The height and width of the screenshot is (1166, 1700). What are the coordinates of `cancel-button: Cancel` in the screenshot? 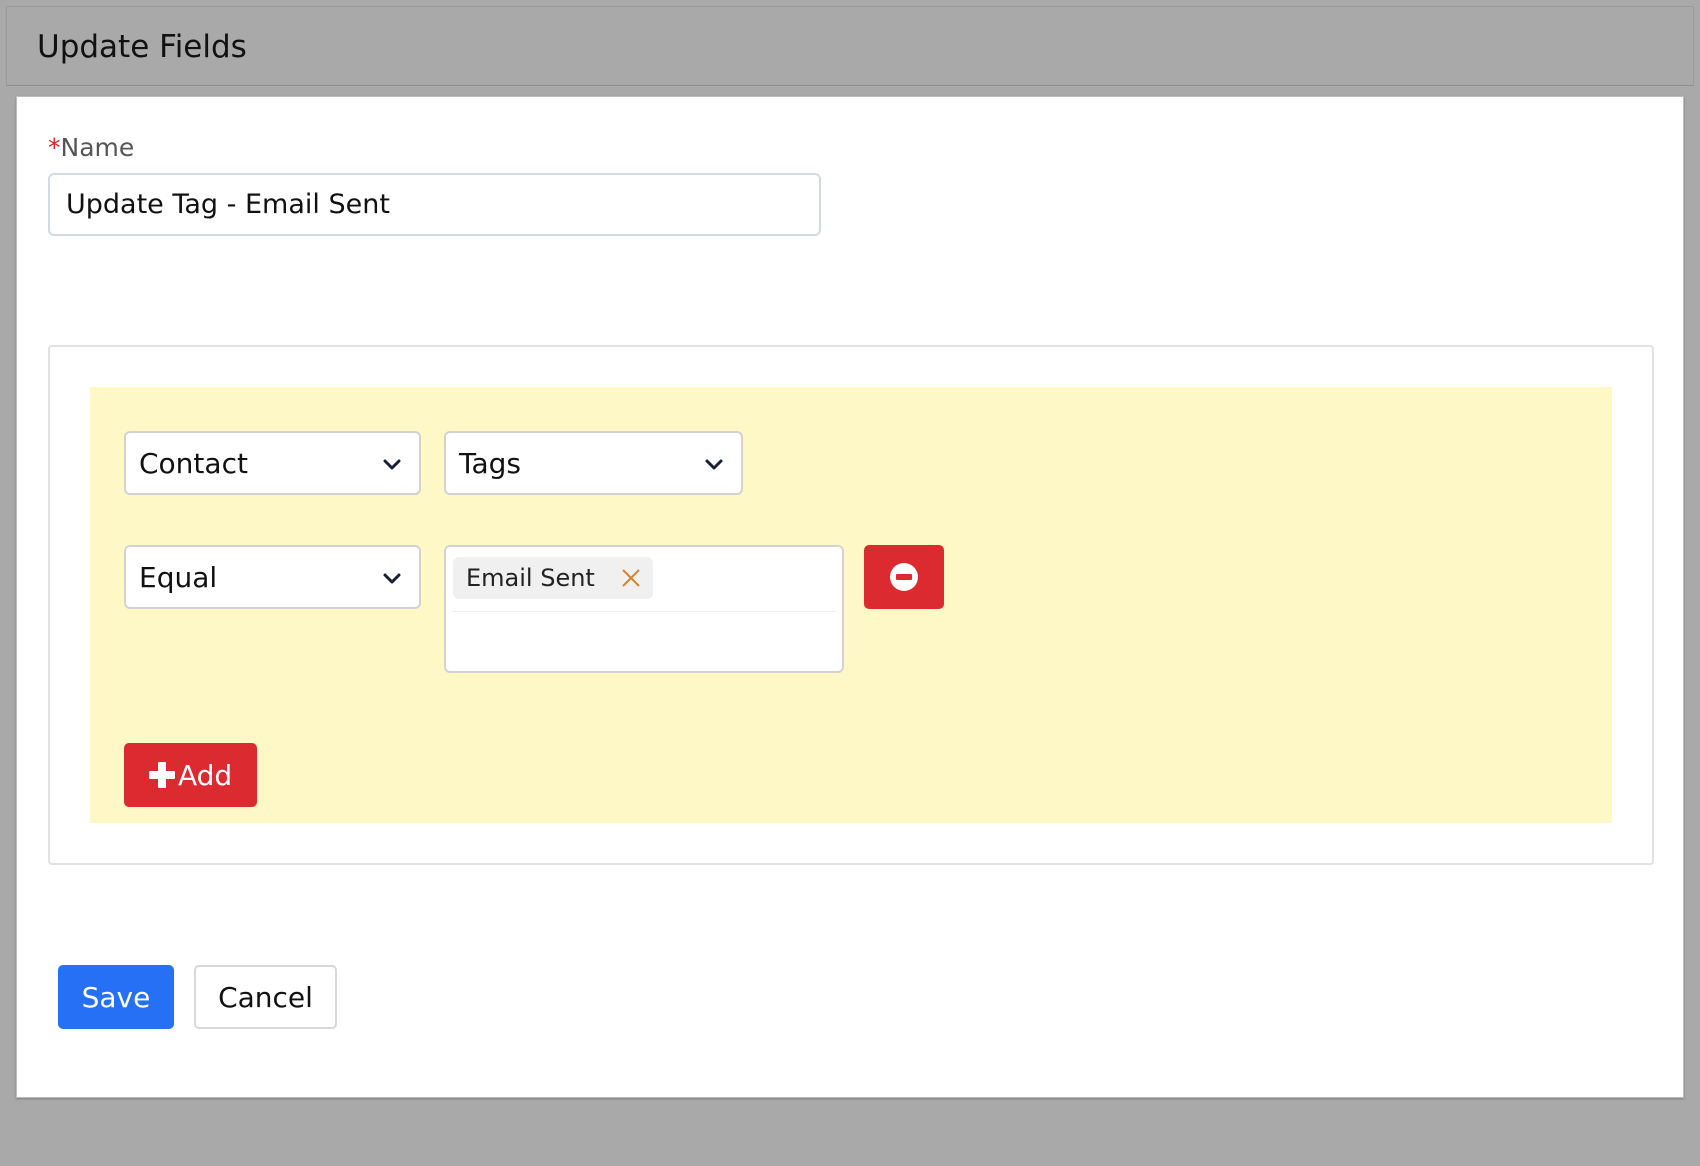 It's located at (265, 997).